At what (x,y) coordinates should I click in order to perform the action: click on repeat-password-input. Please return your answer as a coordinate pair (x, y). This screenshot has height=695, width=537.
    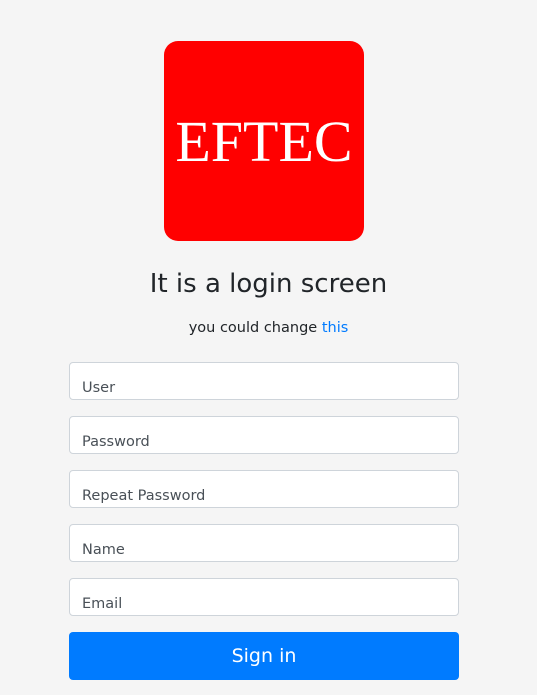
    Looking at the image, I should click on (264, 489).